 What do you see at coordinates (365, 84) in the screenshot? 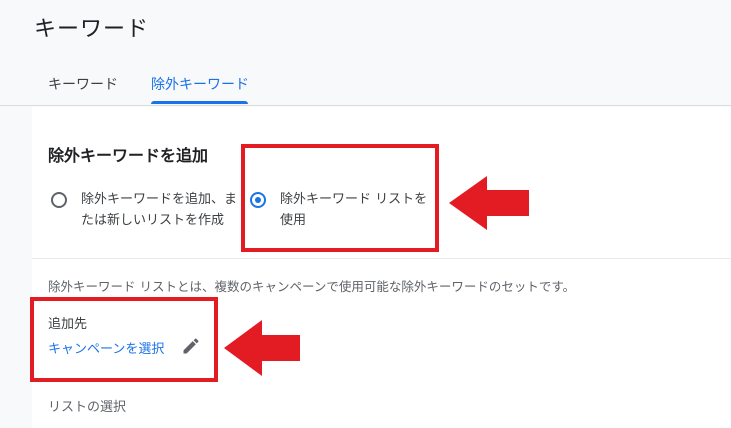
I see `tab-bar: キーワード 除外キーワード` at bounding box center [365, 84].